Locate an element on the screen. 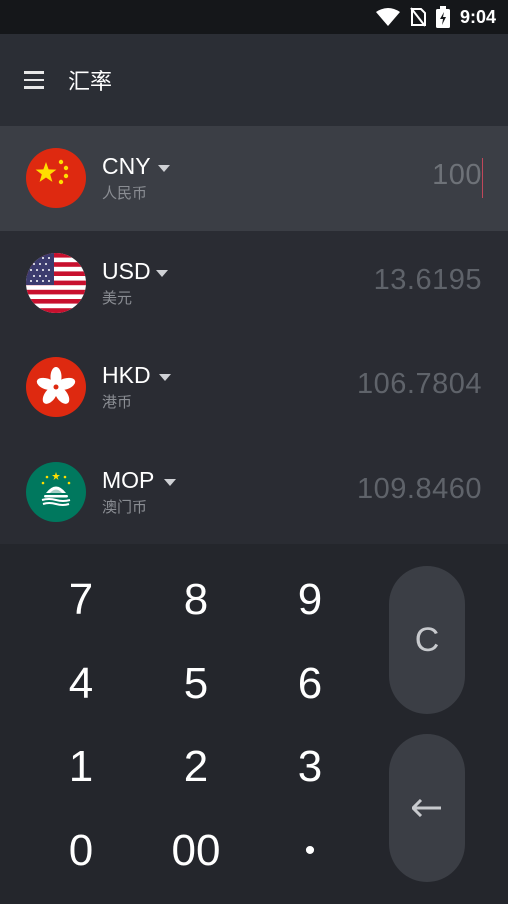  key-8: 8 is located at coordinates (196, 600).